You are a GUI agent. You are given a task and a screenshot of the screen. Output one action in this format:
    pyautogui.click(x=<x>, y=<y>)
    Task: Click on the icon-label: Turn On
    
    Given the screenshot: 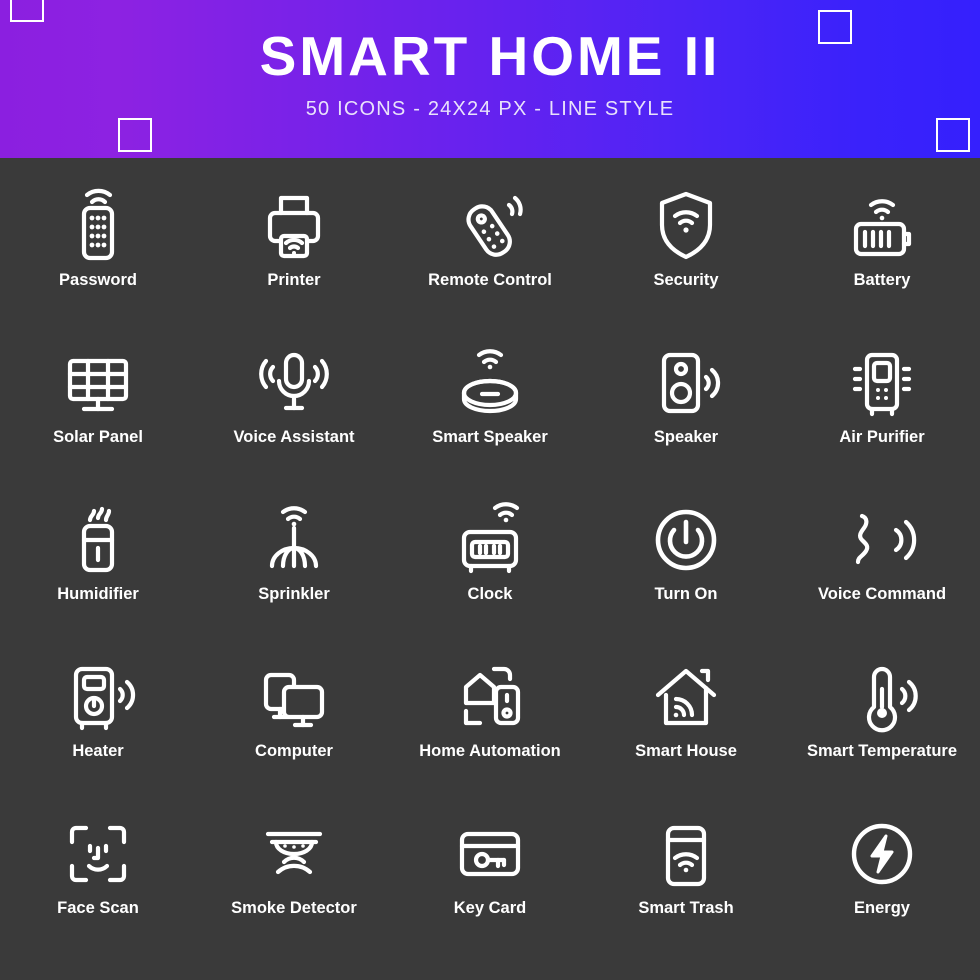 What is the action you would take?
    pyautogui.click(x=686, y=594)
    